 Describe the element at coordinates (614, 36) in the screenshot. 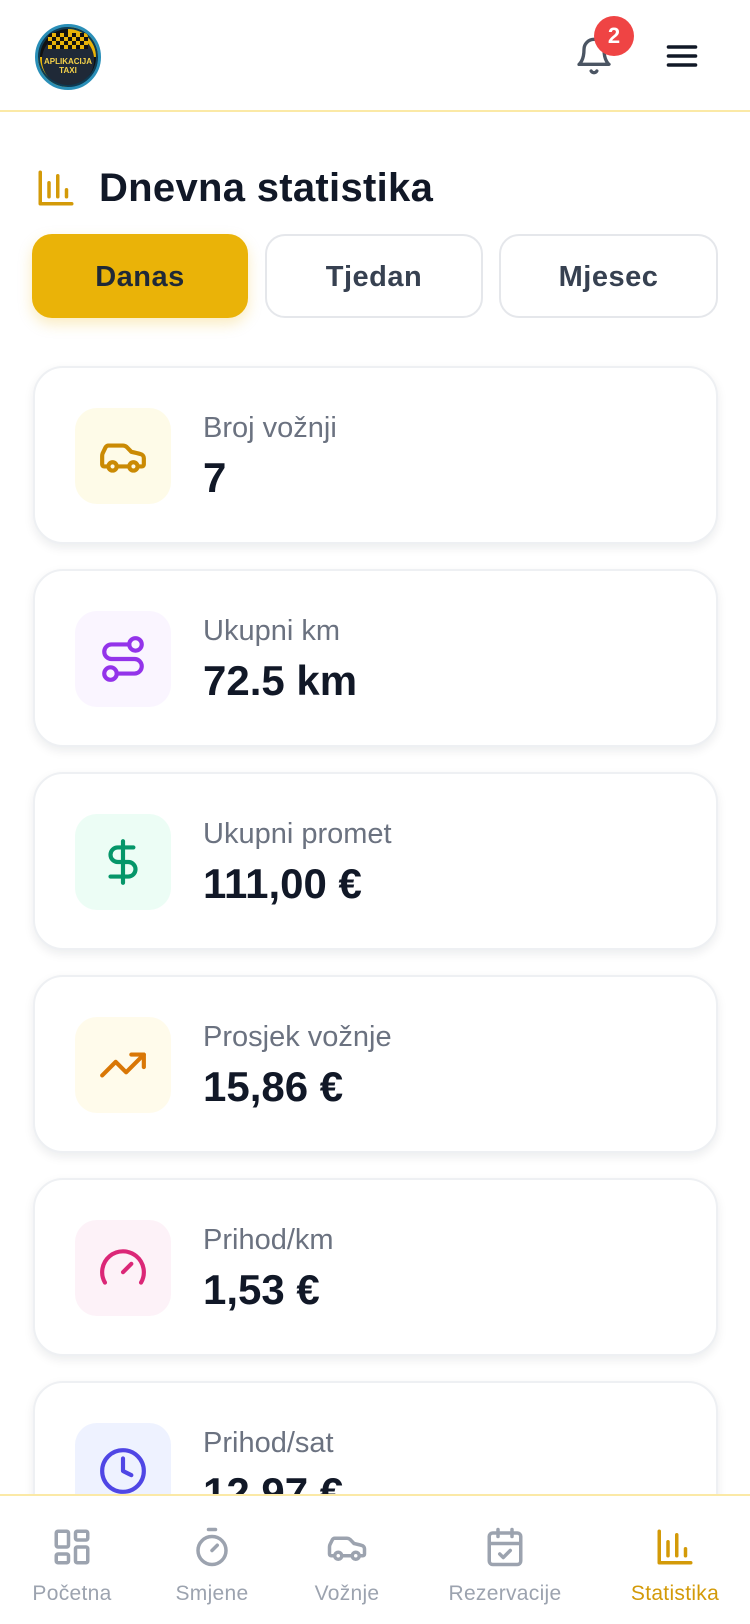

I see `notification-badge: 2` at that location.